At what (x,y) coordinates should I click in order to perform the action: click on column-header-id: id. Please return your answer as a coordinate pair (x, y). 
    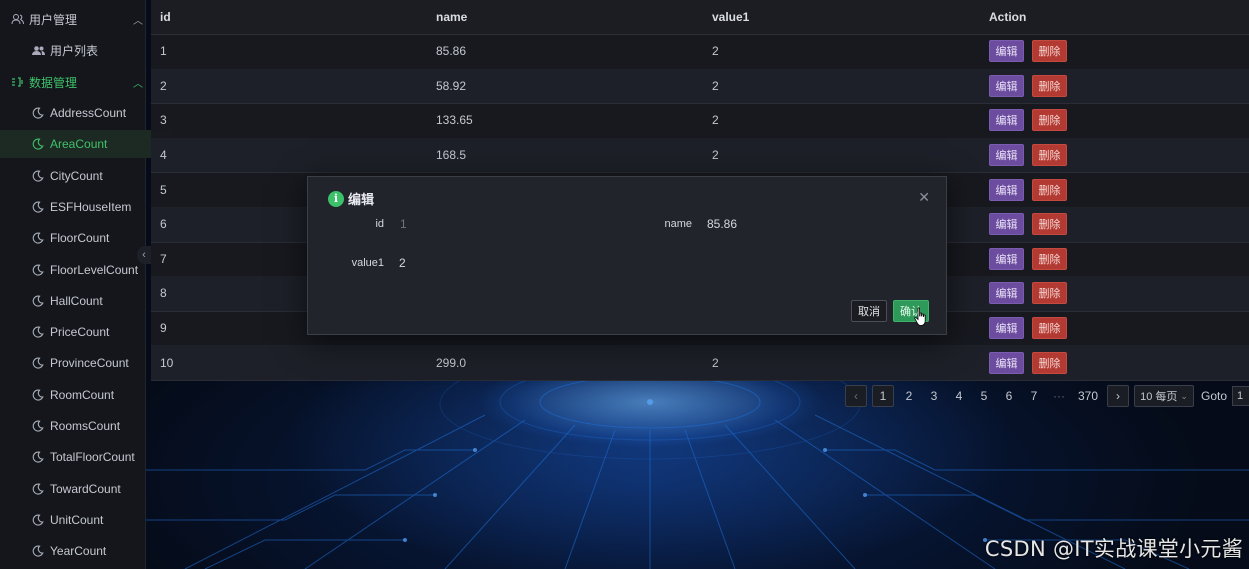
    Looking at the image, I should click on (165, 17).